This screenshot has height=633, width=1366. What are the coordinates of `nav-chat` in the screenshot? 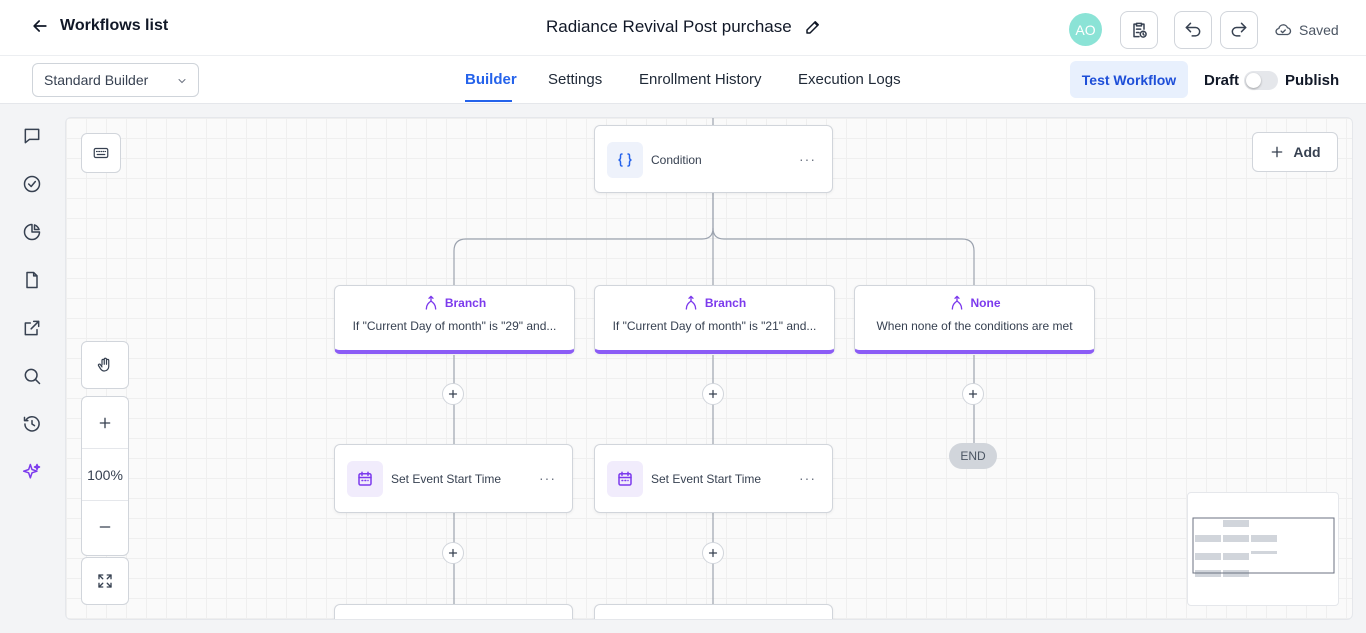 It's located at (32, 136).